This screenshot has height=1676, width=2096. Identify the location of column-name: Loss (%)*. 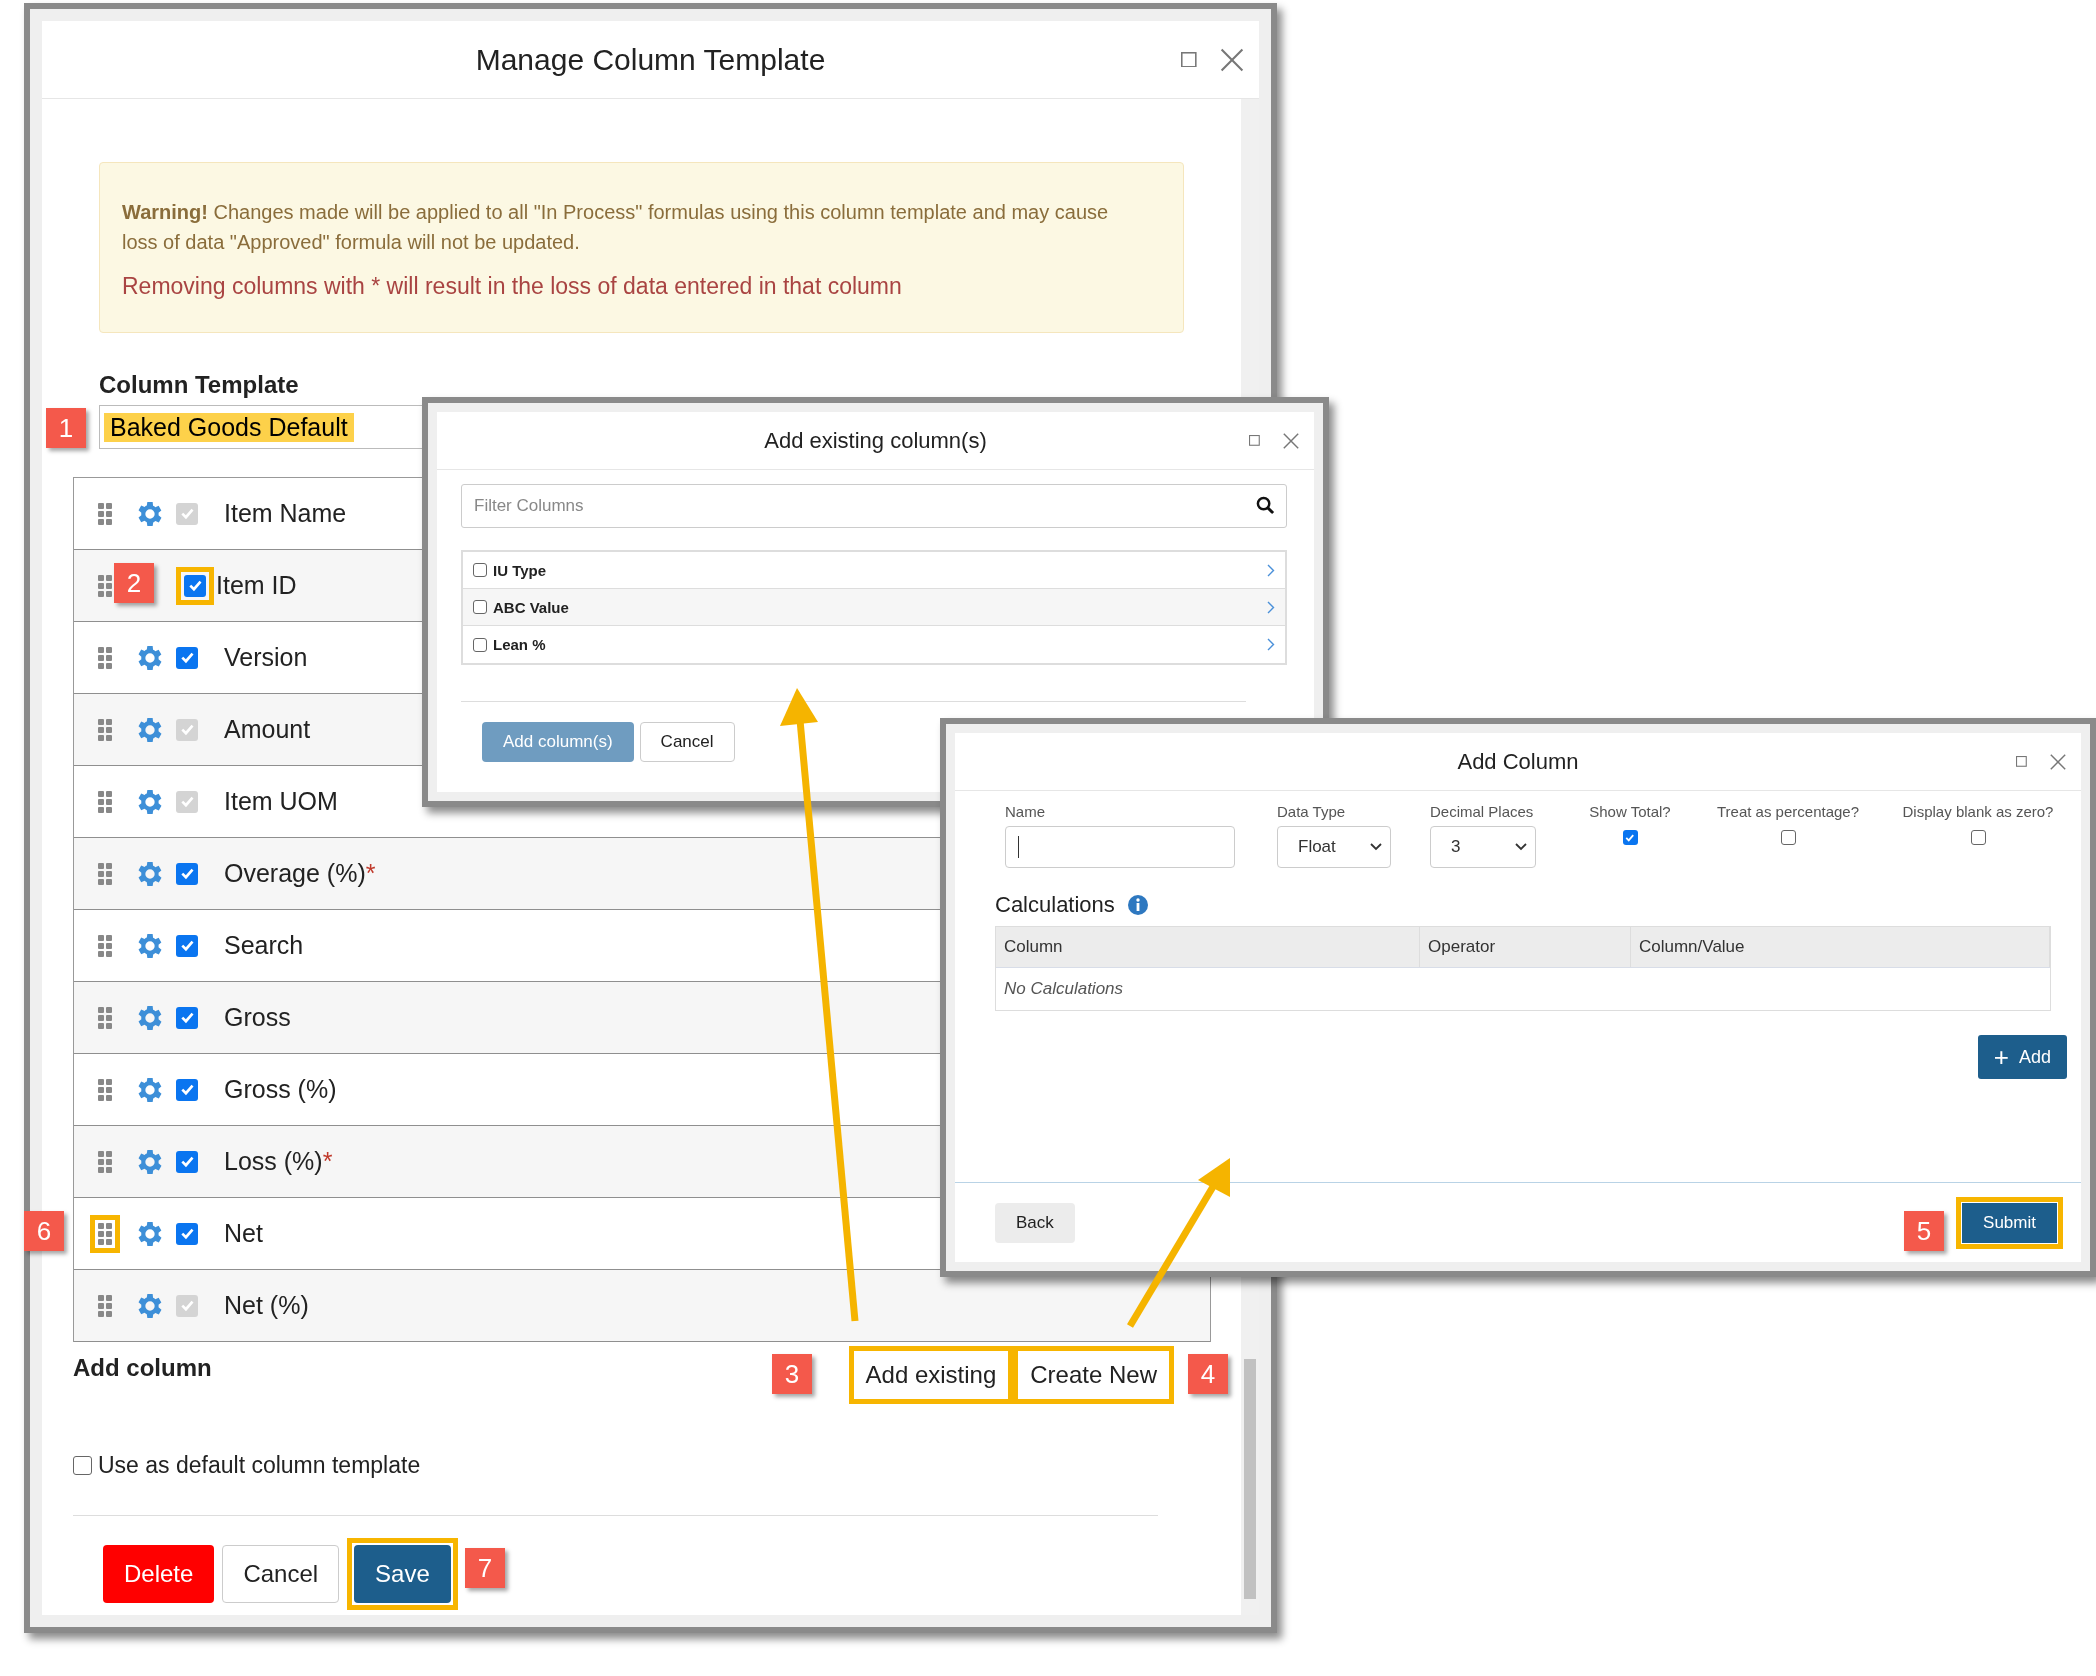
(278, 1161).